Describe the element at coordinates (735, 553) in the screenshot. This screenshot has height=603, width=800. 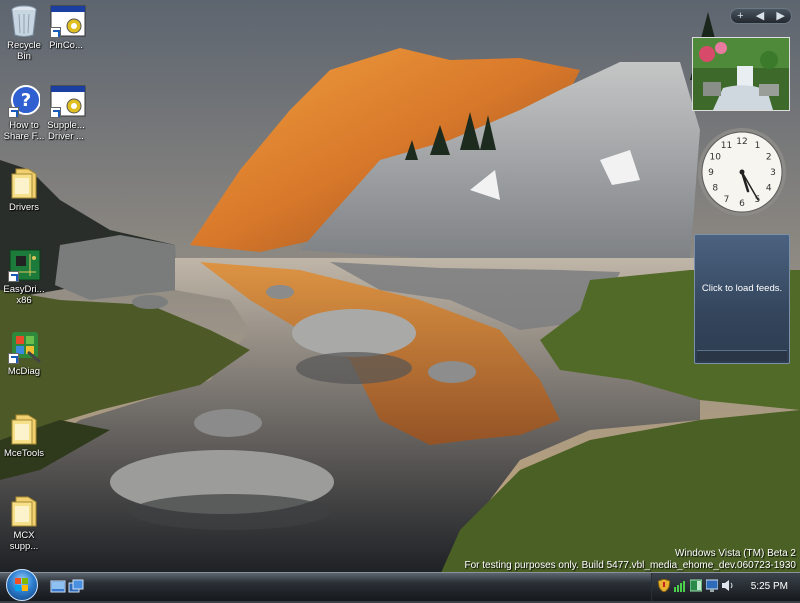
I see `watermark-product: Windows Vista (TM) Beta 2` at that location.